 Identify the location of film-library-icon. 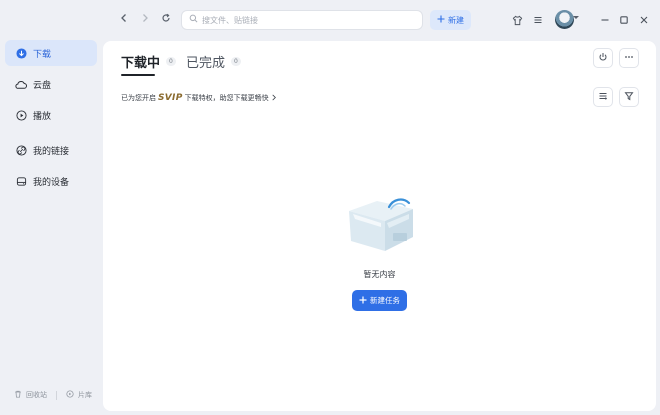
(70, 395).